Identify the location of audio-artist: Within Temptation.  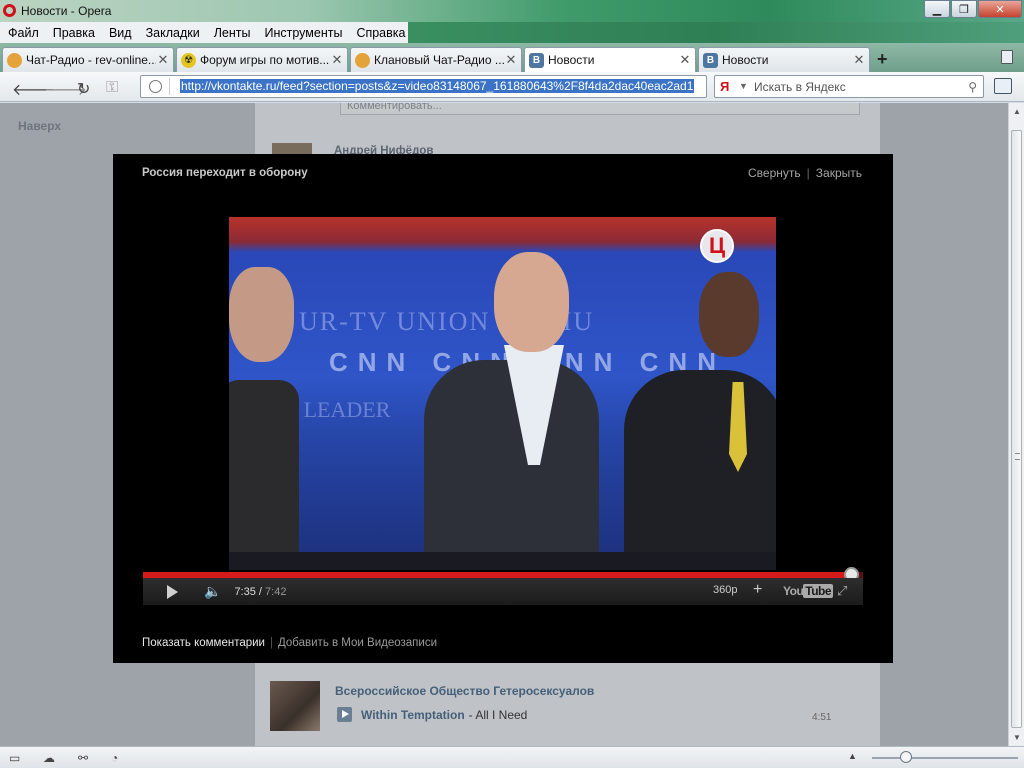
(413, 715).